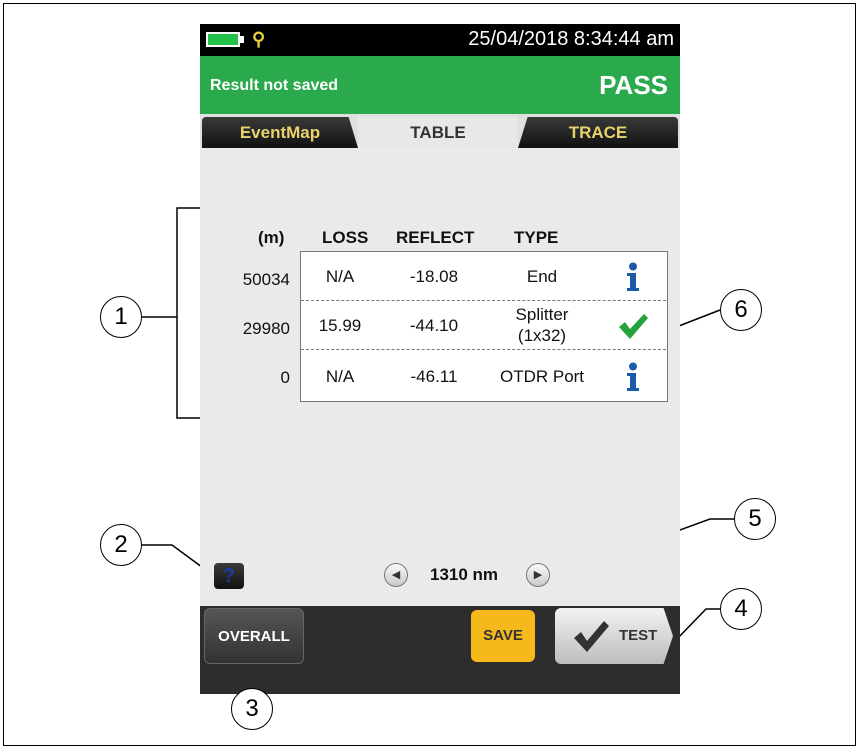  I want to click on tab-trace: TRACE, so click(598, 132).